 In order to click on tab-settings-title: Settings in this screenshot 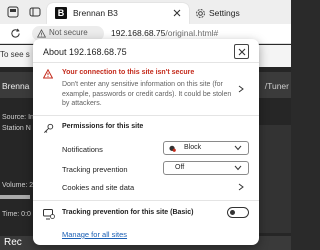, I will do `click(224, 13)`.